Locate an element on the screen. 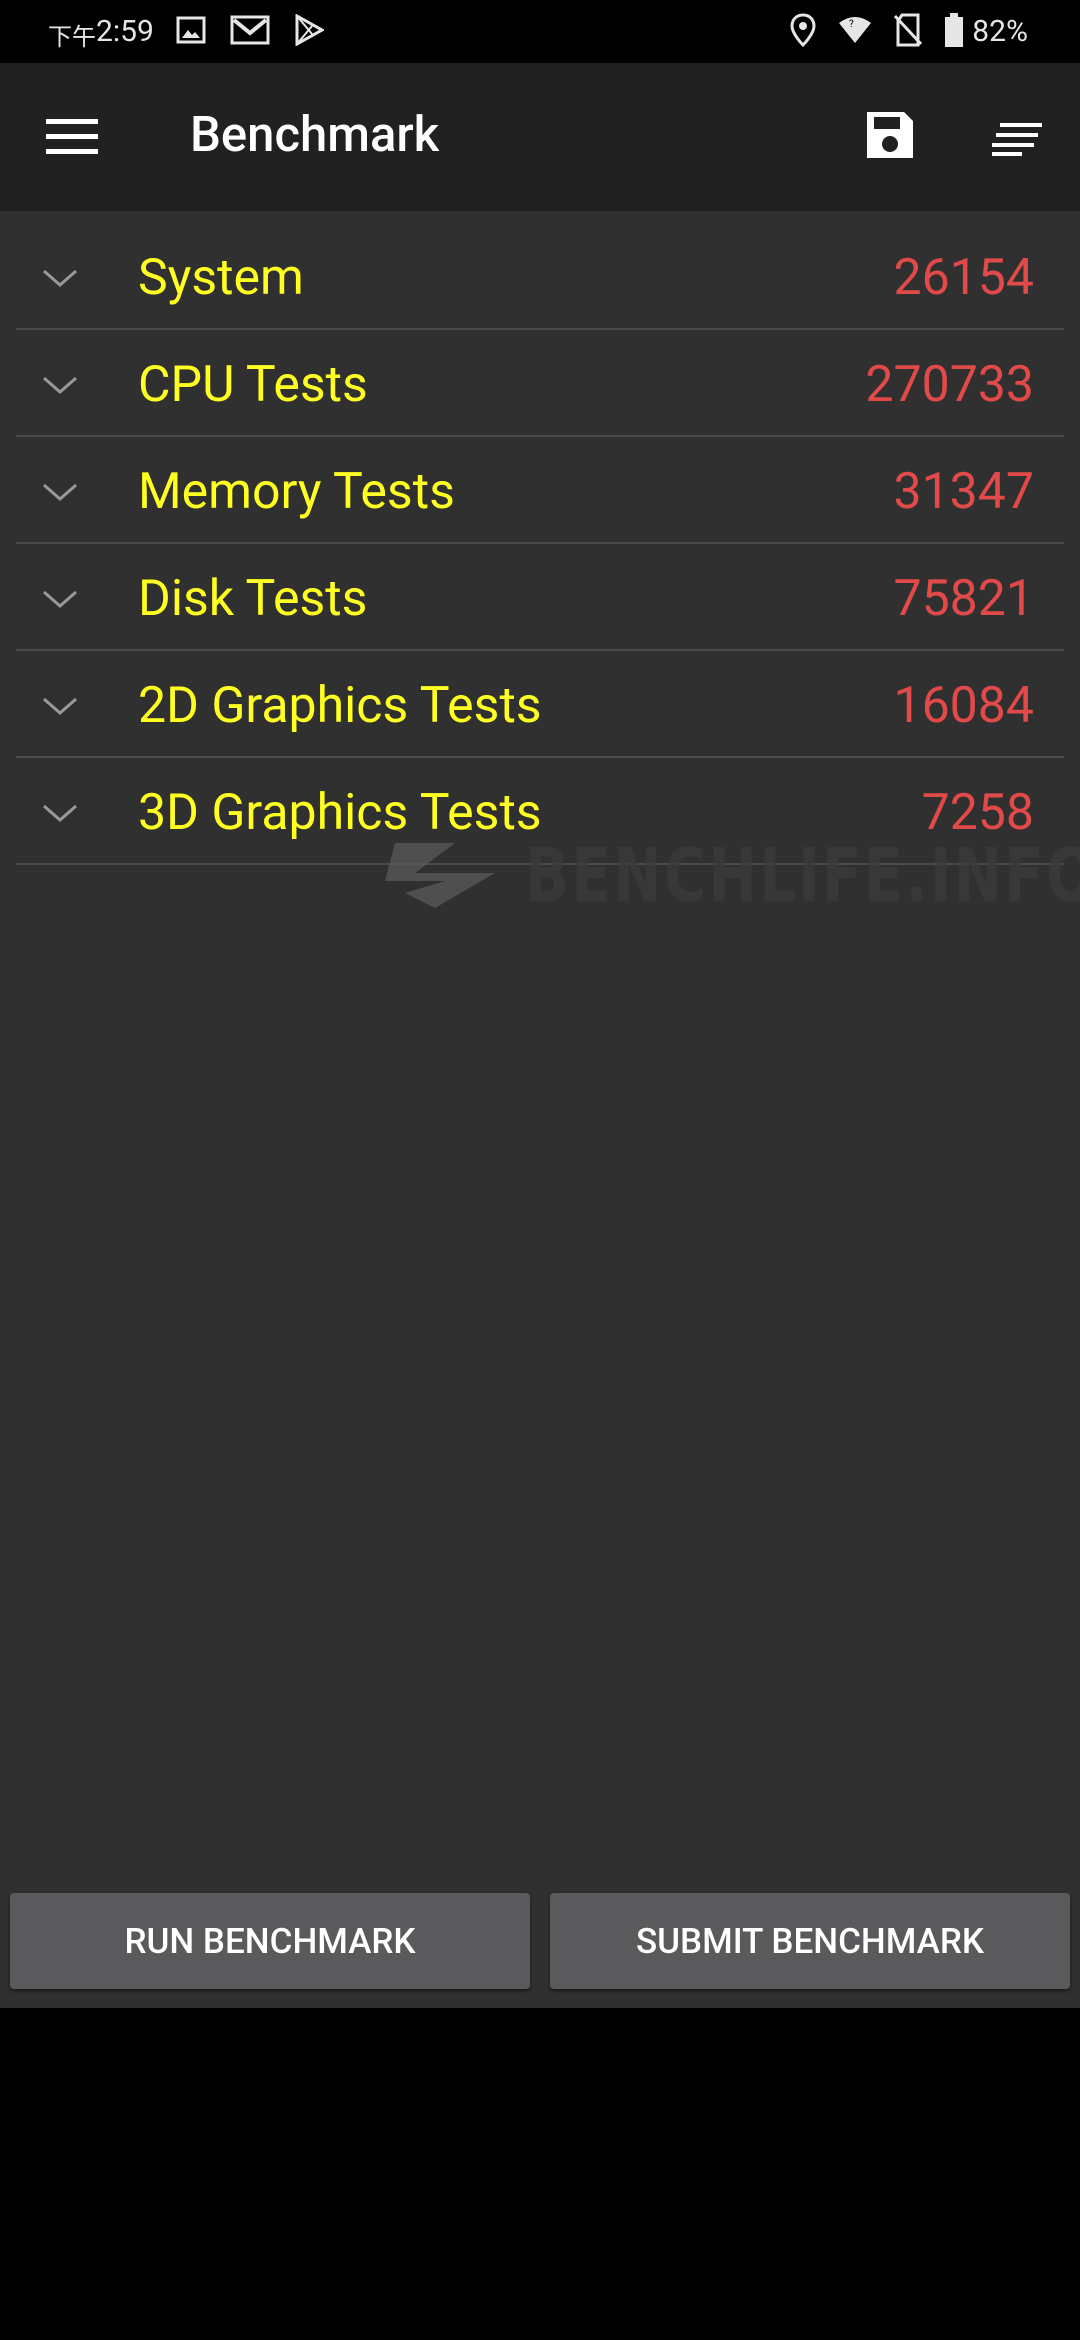 The height and width of the screenshot is (2340, 1080). run-benchmark-button: RUN BENCHMARK is located at coordinates (270, 1941).